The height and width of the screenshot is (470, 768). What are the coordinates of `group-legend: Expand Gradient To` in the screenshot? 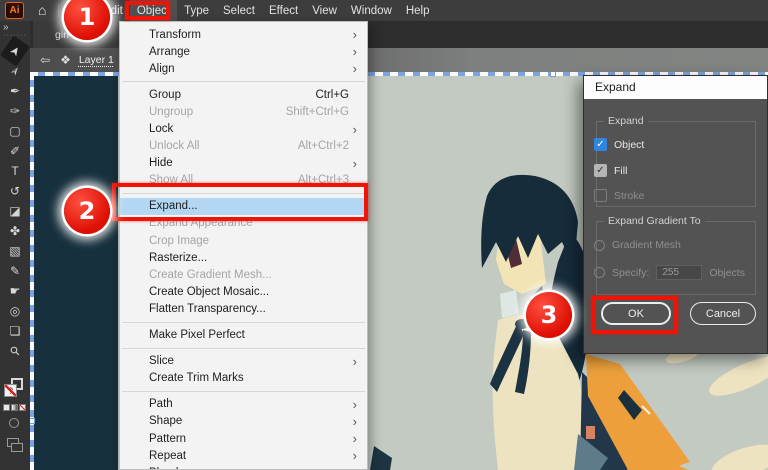 It's located at (654, 221).